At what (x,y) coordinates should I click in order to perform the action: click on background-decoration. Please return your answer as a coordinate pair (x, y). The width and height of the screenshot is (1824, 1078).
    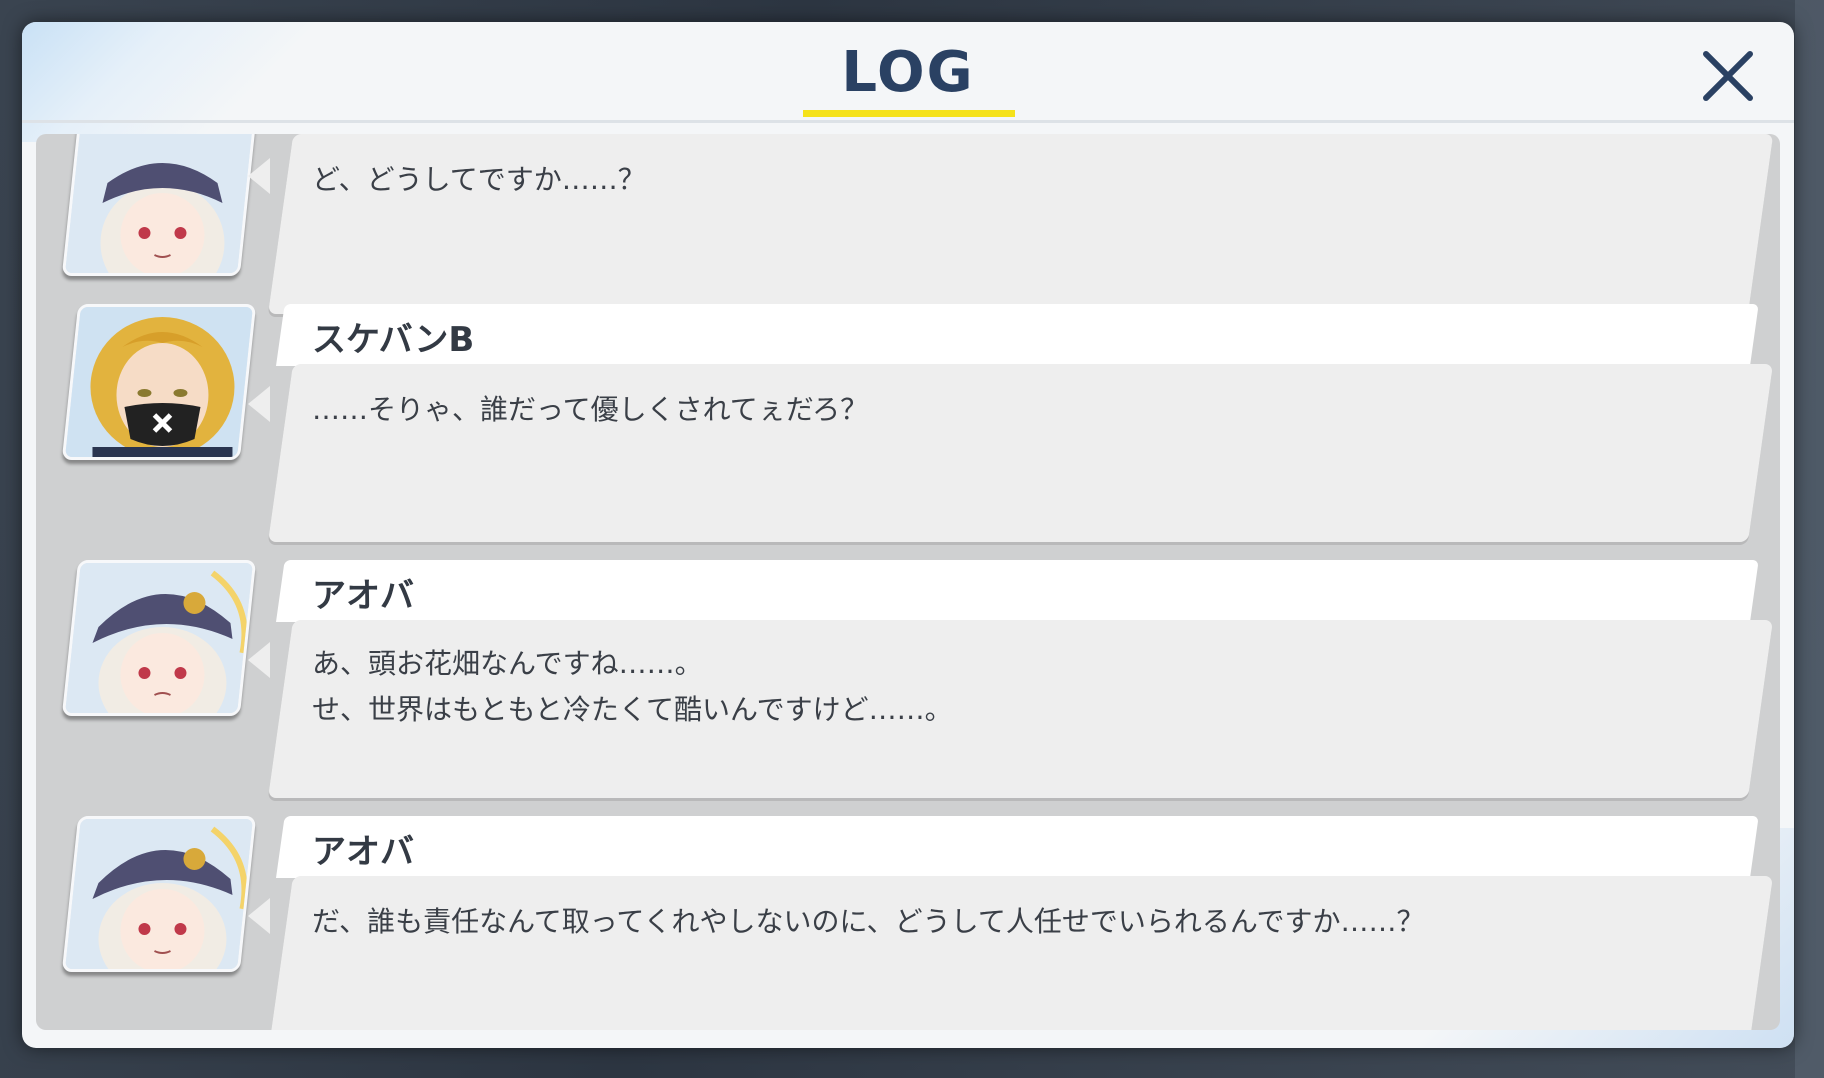
    Looking at the image, I should click on (1809, 539).